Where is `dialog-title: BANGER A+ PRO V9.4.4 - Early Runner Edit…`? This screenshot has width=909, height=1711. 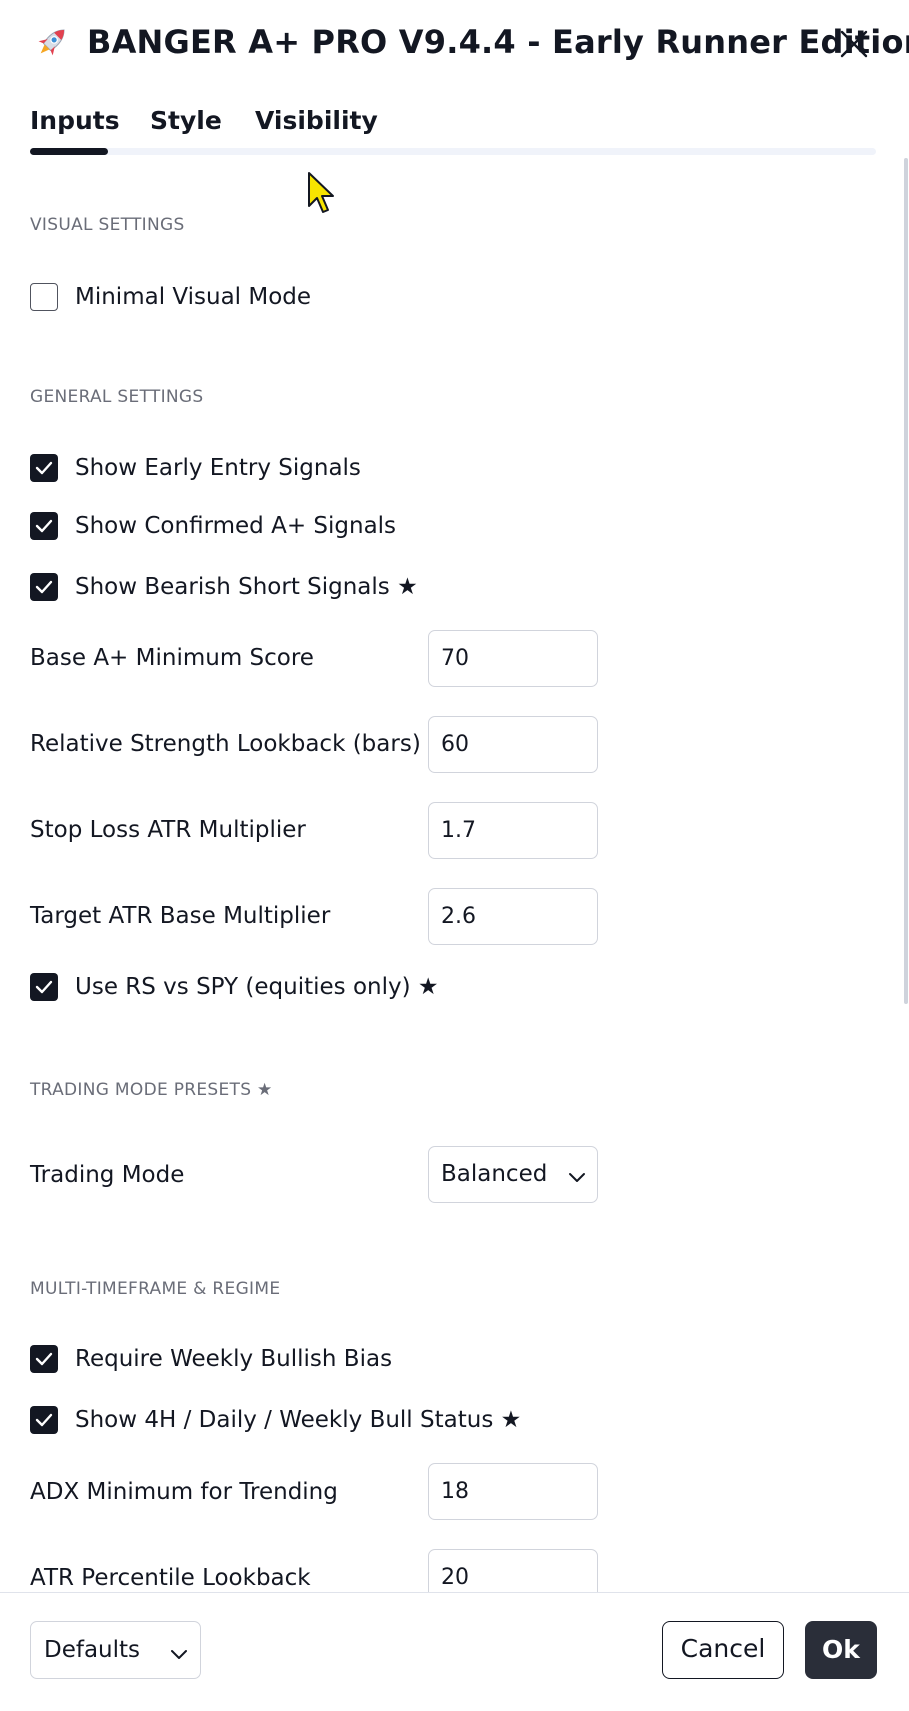
dialog-title: BANGER A+ PRO V9.4.4 - Early Runner Edit… is located at coordinates (498, 42).